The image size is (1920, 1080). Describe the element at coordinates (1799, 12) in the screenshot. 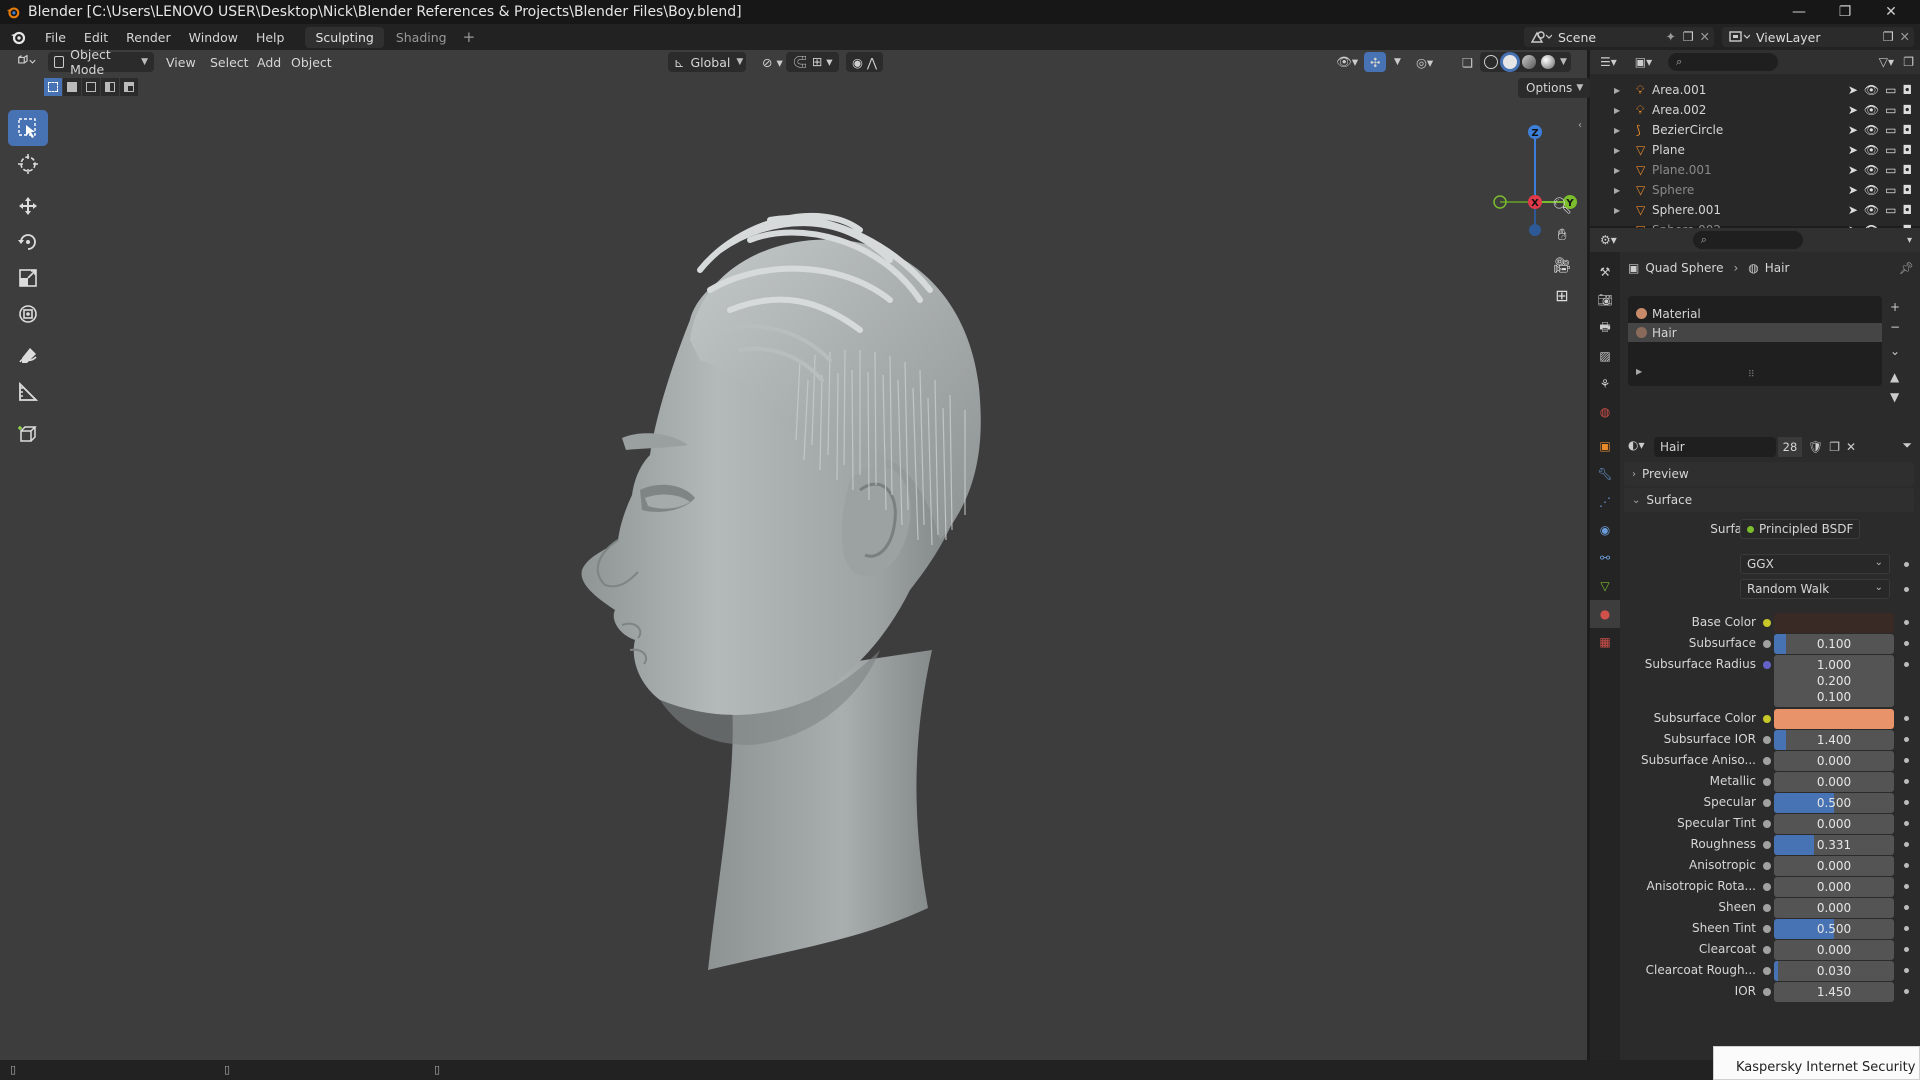

I see `minimize-button: —` at that location.